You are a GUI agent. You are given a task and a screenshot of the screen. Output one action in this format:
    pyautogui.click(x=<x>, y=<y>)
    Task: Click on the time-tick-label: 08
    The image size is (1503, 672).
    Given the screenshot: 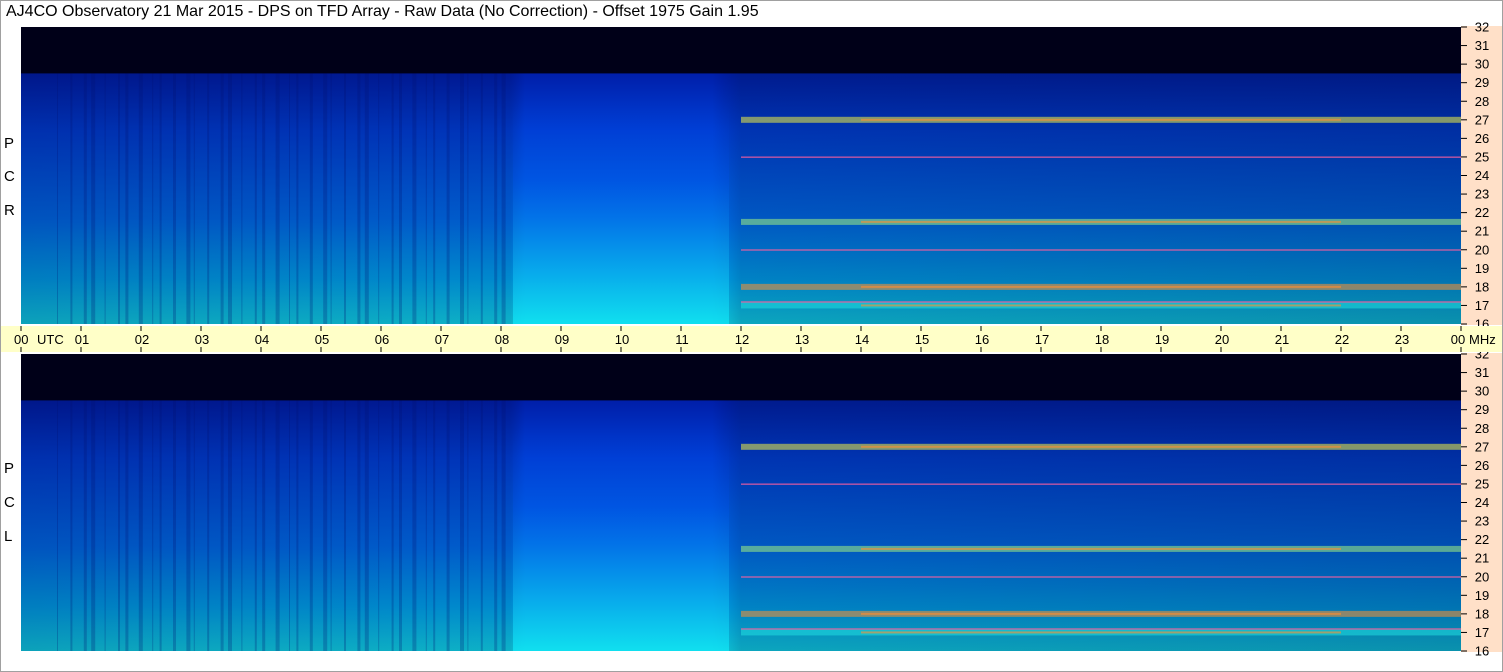 What is the action you would take?
    pyautogui.click(x=502, y=339)
    